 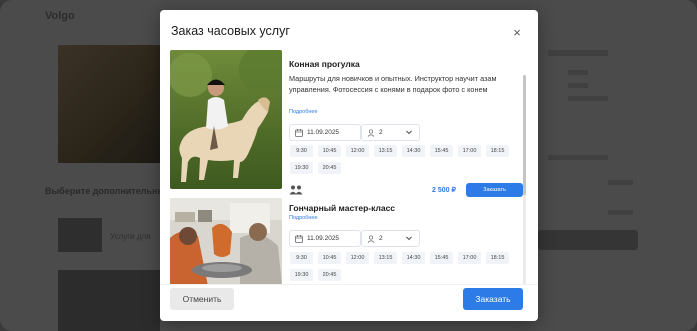 What do you see at coordinates (296, 190) in the screenshot?
I see `people-icon` at bounding box center [296, 190].